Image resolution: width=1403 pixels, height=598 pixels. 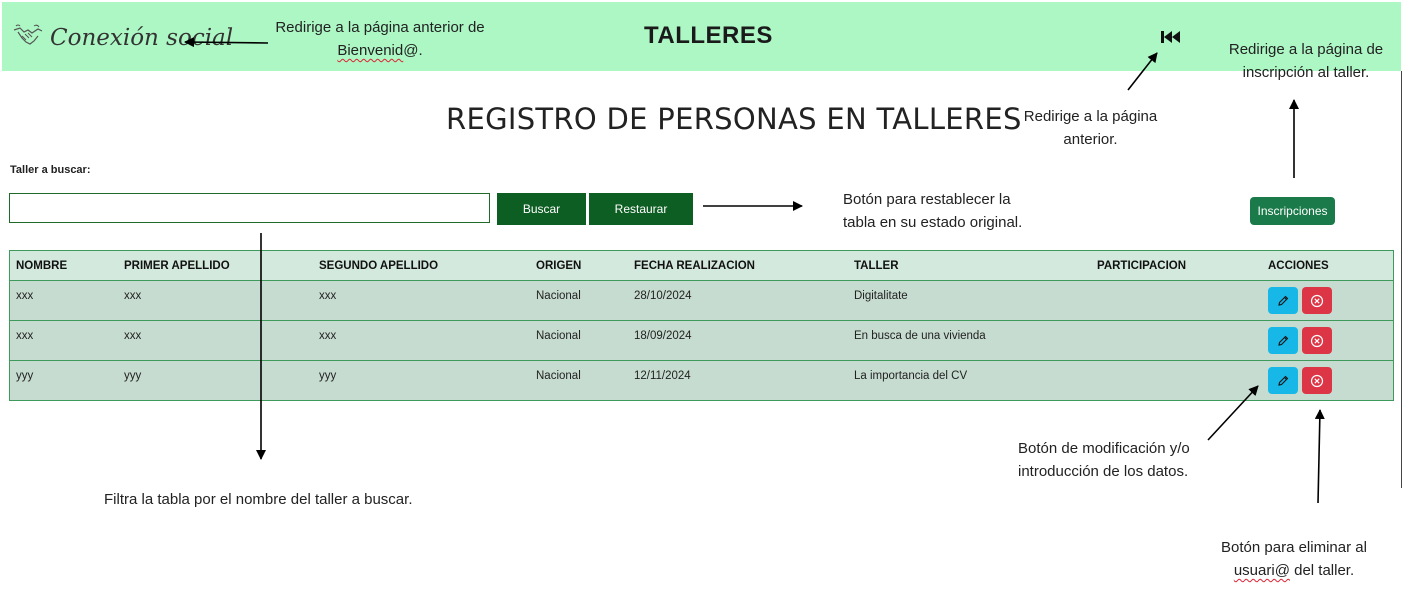 What do you see at coordinates (708, 35) in the screenshot?
I see `header-title: TALLERES` at bounding box center [708, 35].